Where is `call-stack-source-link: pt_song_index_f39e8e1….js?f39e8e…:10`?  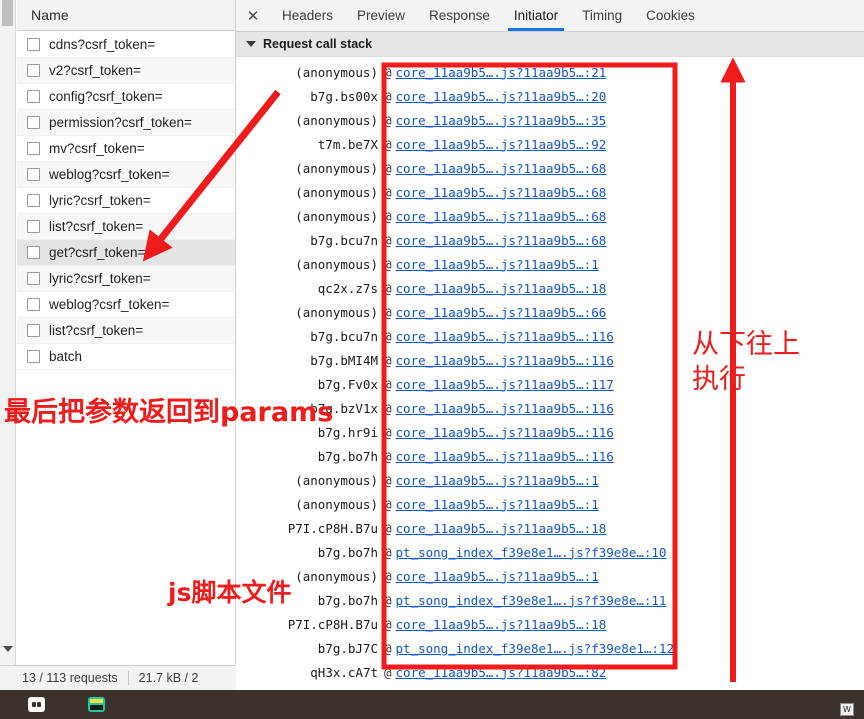
call-stack-source-link: pt_song_index_f39e8e1….js?f39e8e…:10 is located at coordinates (531, 552).